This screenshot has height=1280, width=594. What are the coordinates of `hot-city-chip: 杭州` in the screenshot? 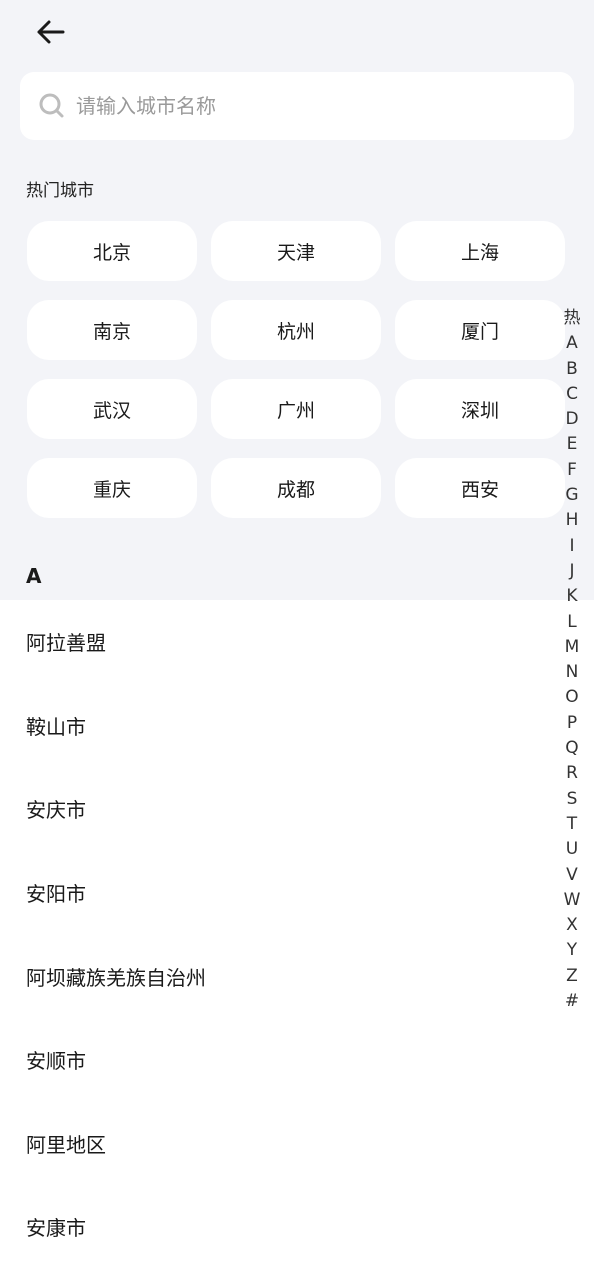 It's located at (296, 330).